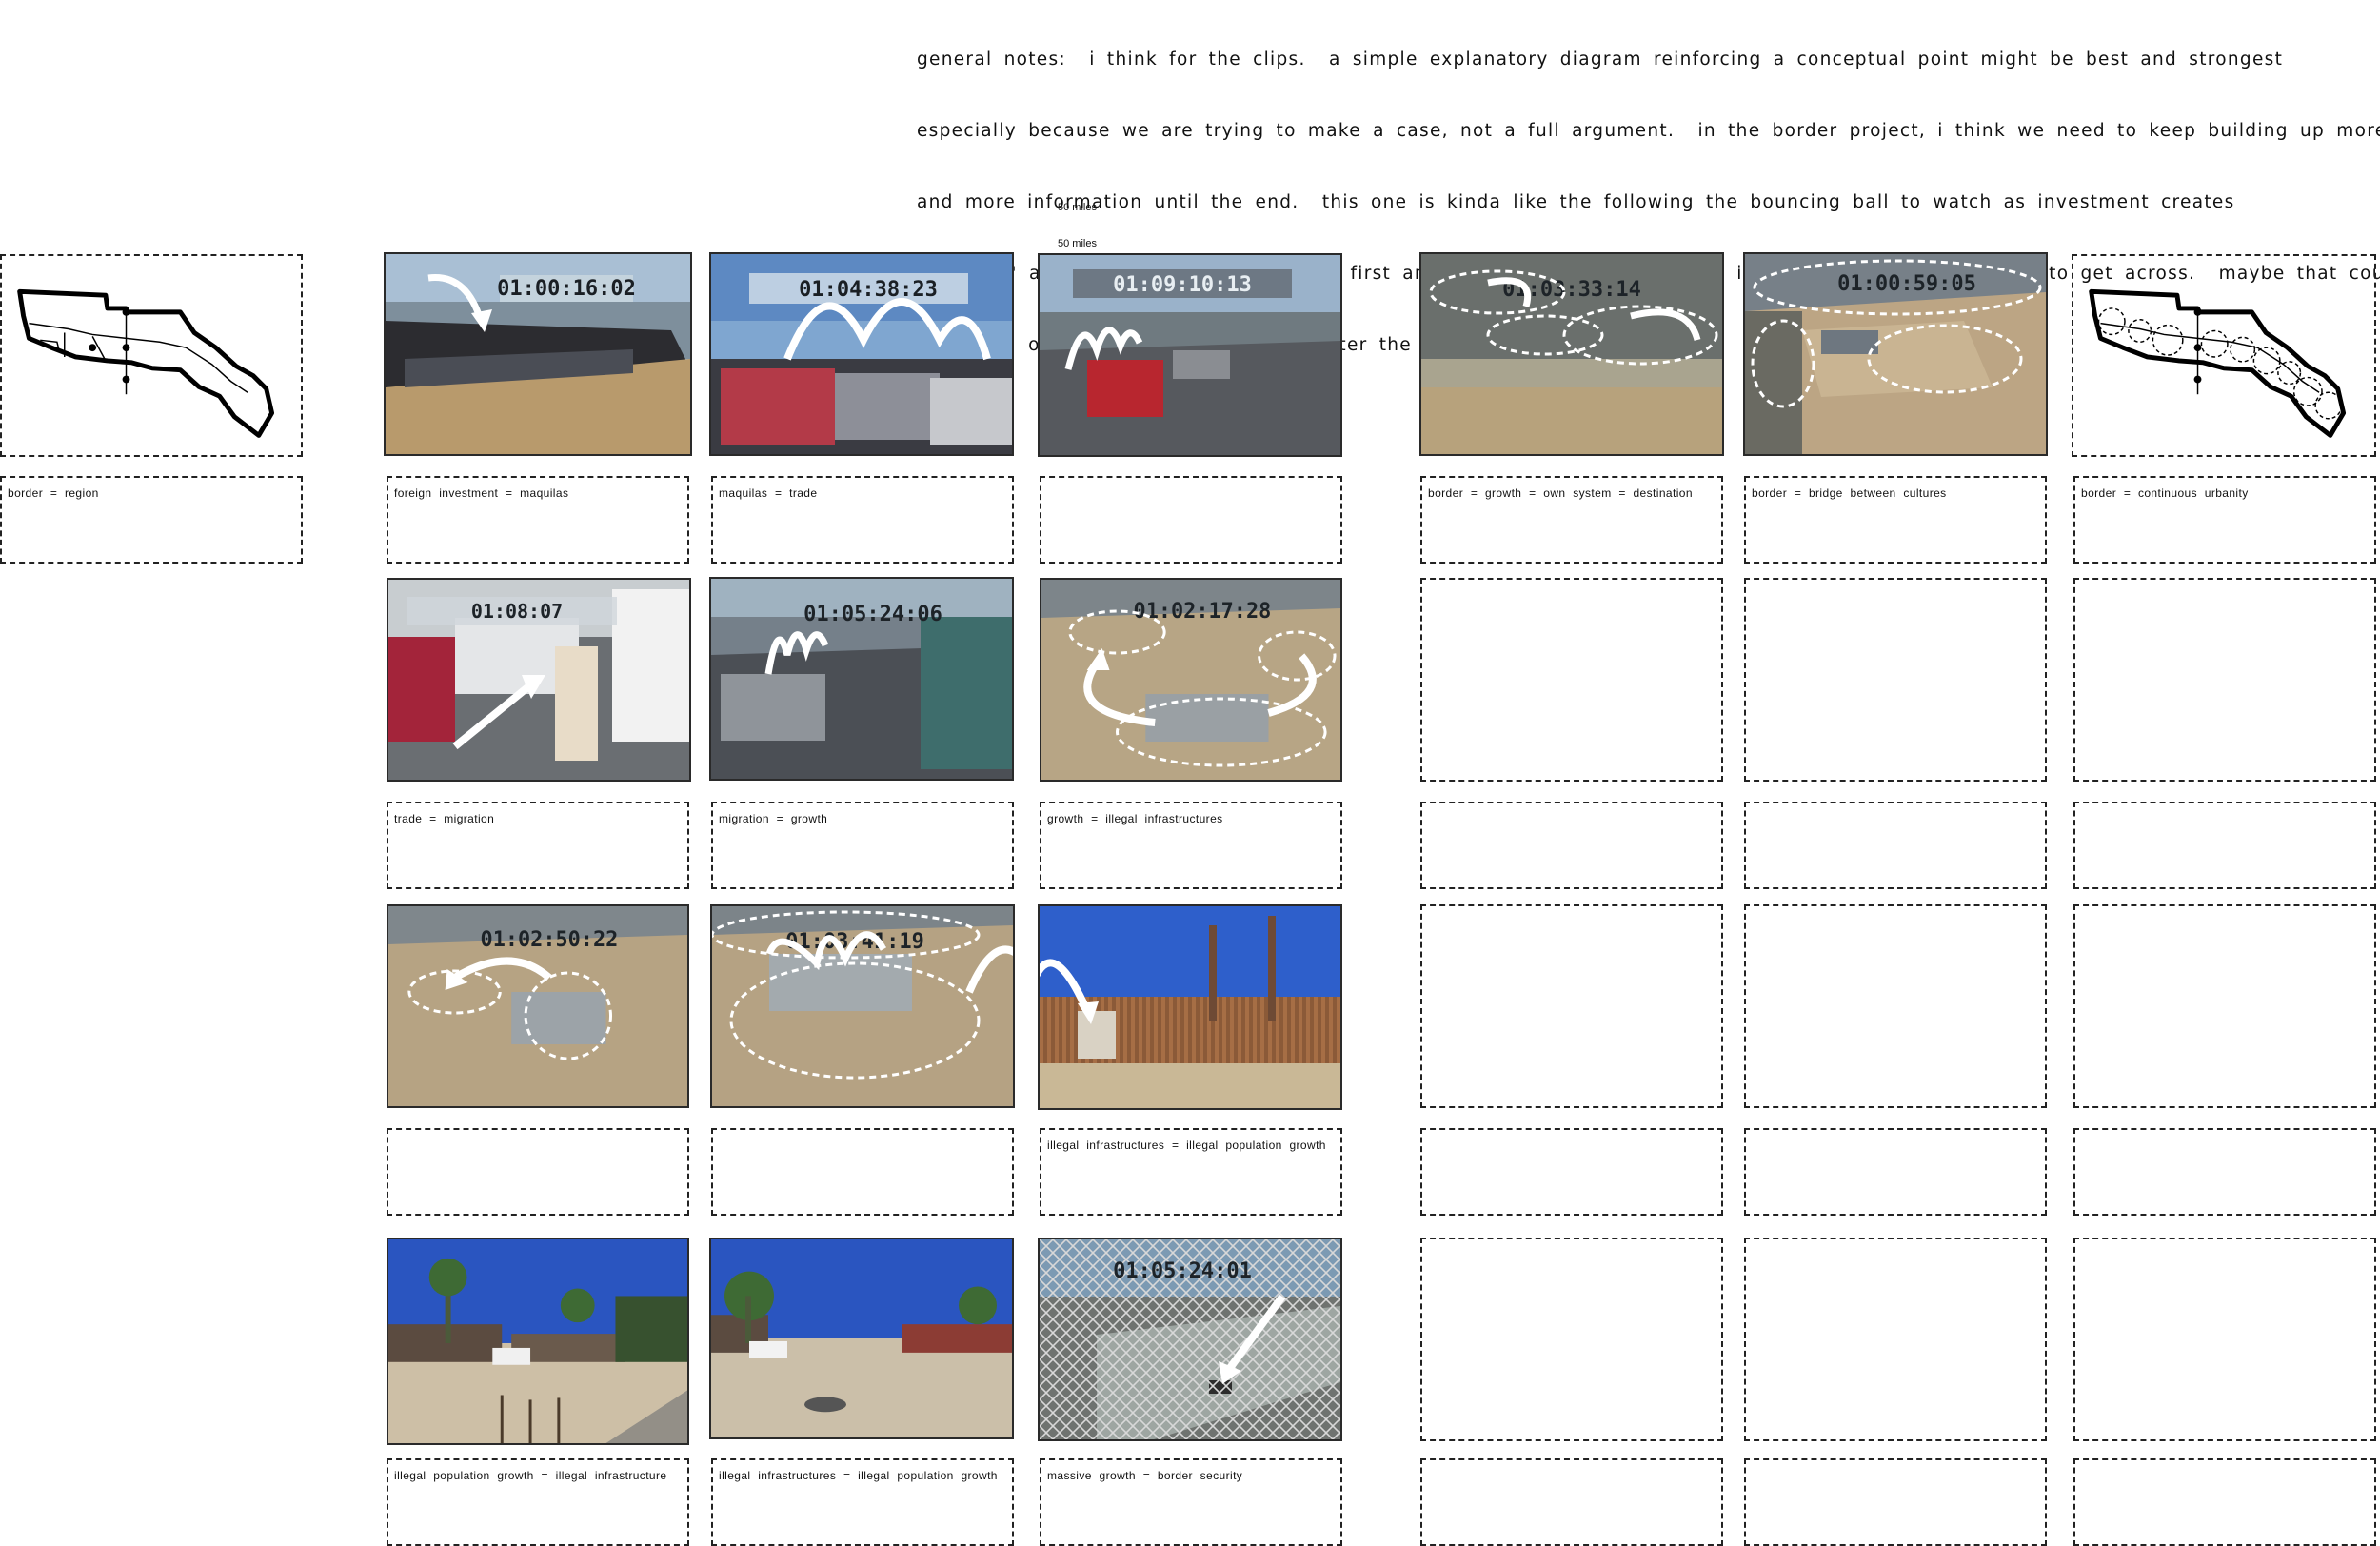 This screenshot has width=2380, height=1546. Describe the element at coordinates (1906, 284) in the screenshot. I see `timecode: 01:00:59:05` at that location.